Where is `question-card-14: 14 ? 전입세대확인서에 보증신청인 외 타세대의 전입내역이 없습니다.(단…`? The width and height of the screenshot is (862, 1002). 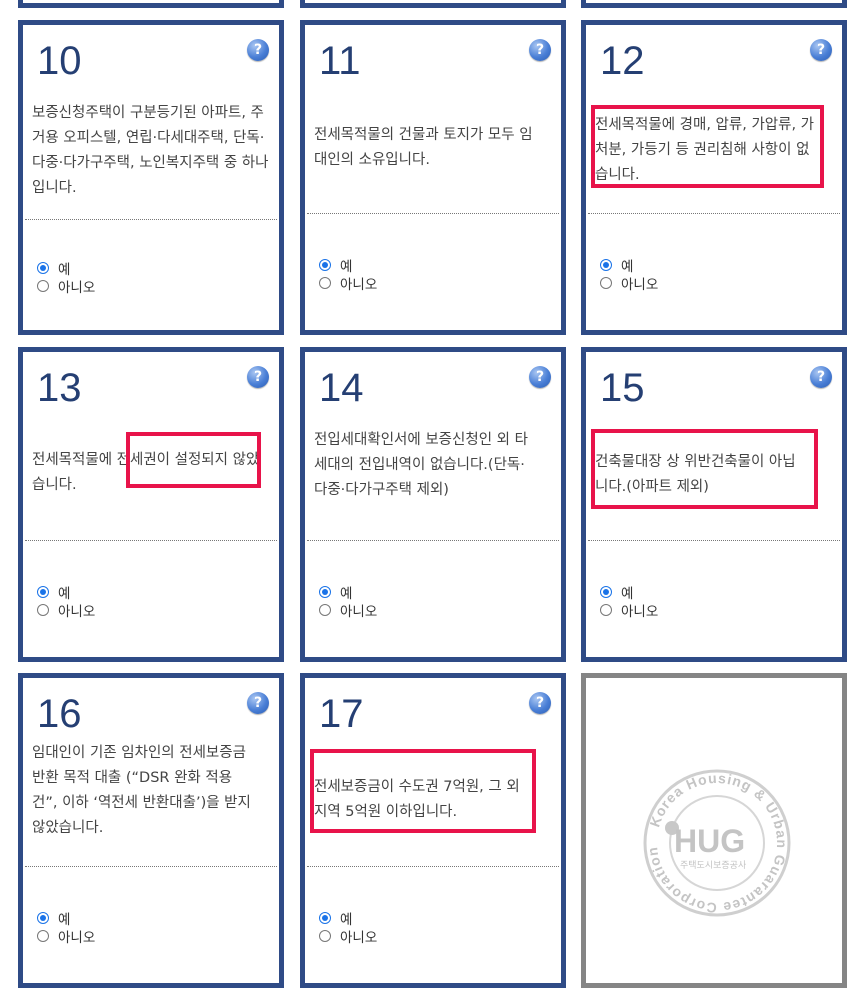
question-card-14: 14 ? 전입세대확인서에 보증신청인 외 타세대의 전입내역이 없습니다.(단… is located at coordinates (433, 504).